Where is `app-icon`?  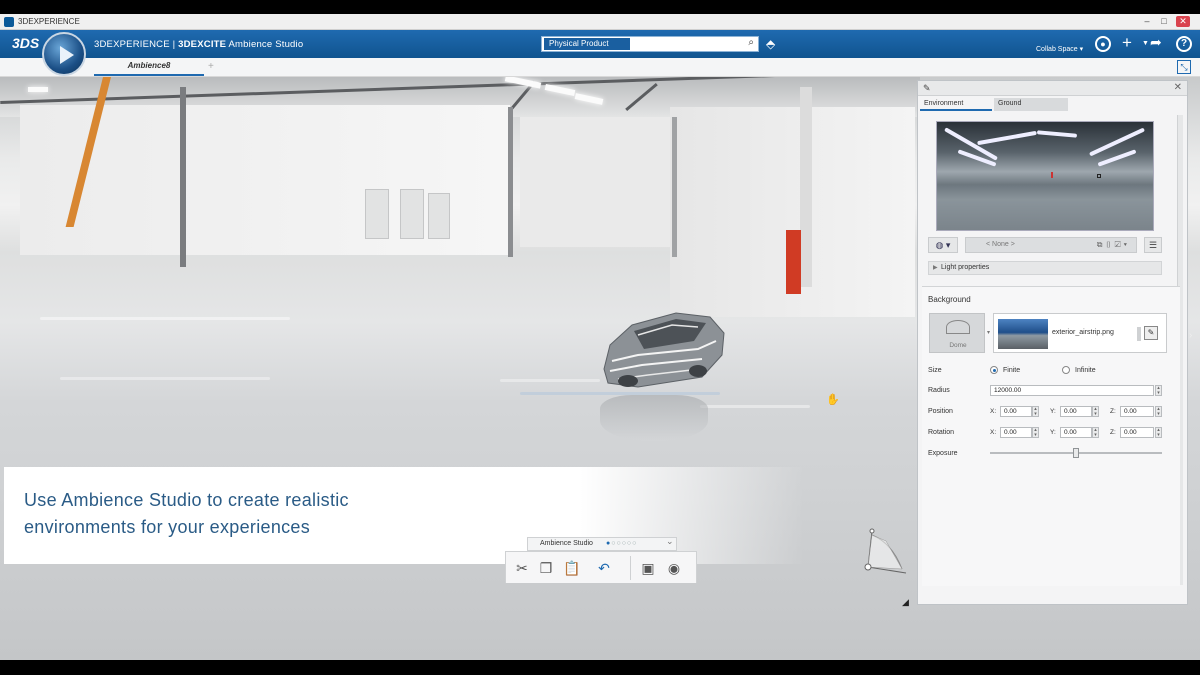
app-icon is located at coordinates (9, 22).